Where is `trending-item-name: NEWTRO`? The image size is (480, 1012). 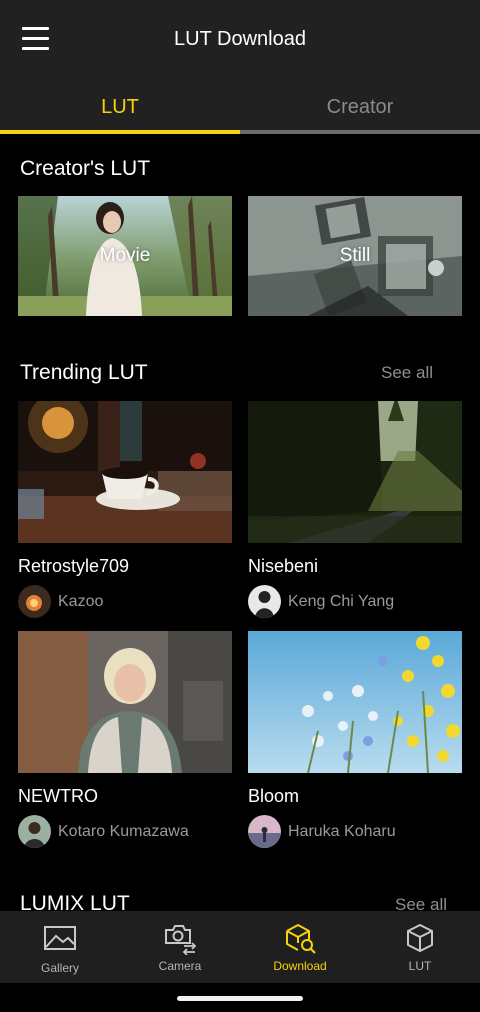 trending-item-name: NEWTRO is located at coordinates (58, 796).